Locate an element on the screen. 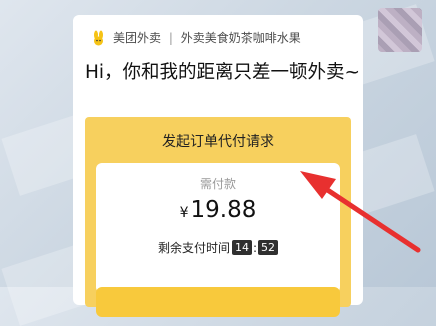 This screenshot has width=436, height=326. red-arrow-annotation is located at coordinates (360, 212).